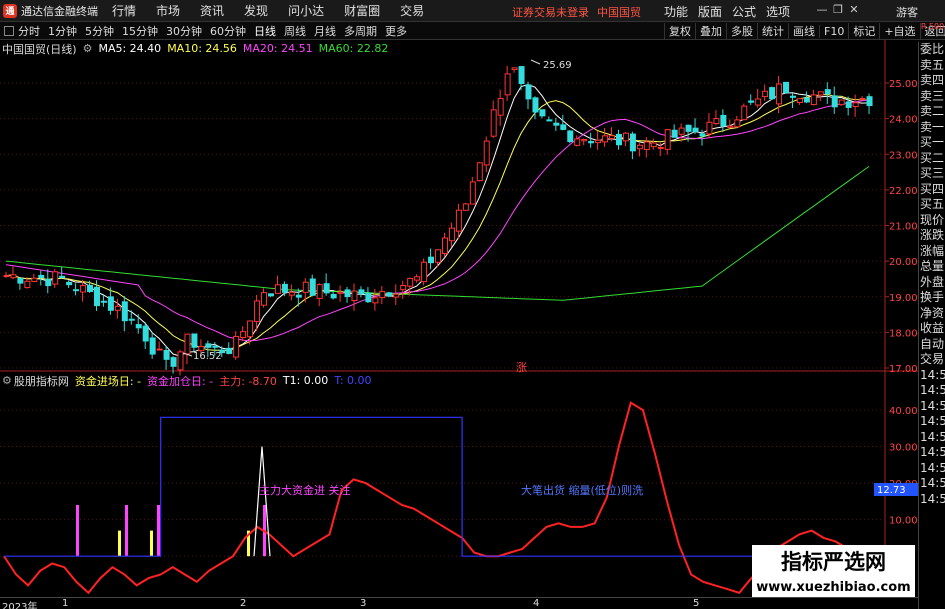 Image resolution: width=945 pixels, height=609 pixels. What do you see at coordinates (550, 12) in the screenshot?
I see `login-notice: 证券交易未登录` at bounding box center [550, 12].